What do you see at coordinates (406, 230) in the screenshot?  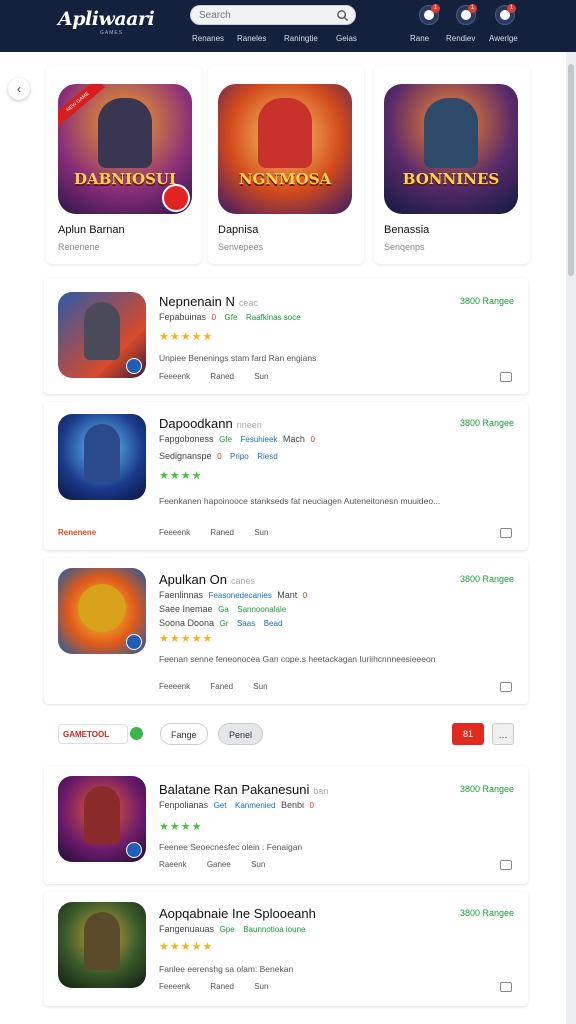 I see `featured-title: Benassia` at bounding box center [406, 230].